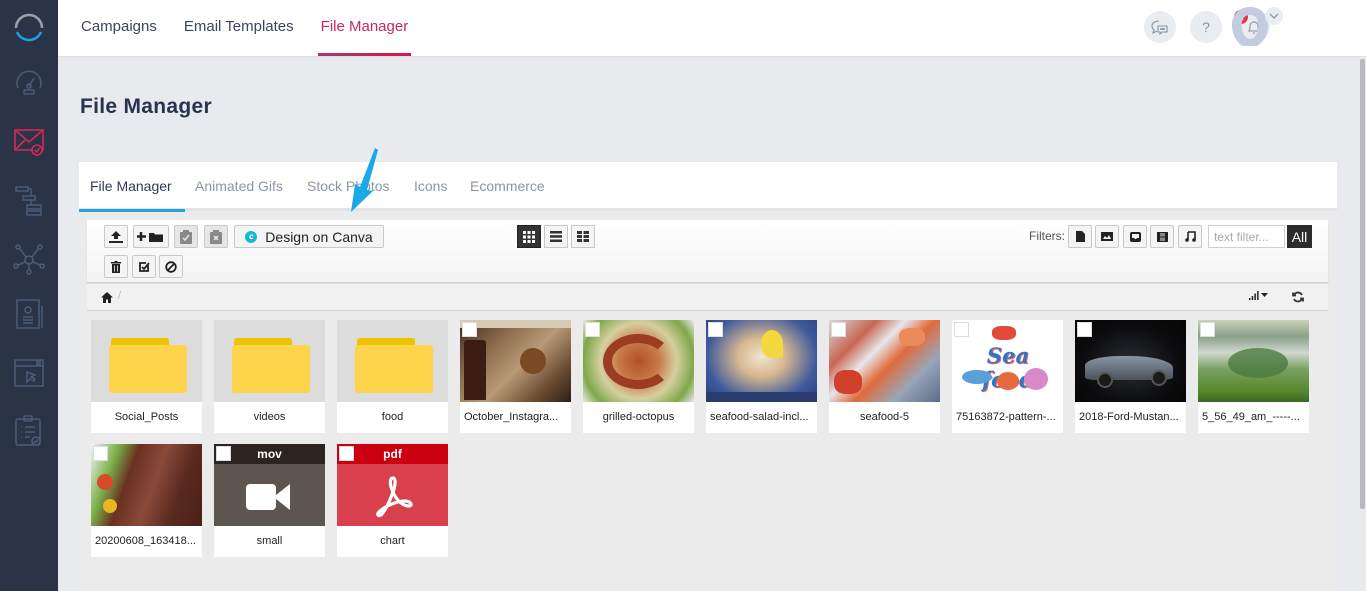 The height and width of the screenshot is (591, 1366). I want to click on grid-icon, so click(529, 236).